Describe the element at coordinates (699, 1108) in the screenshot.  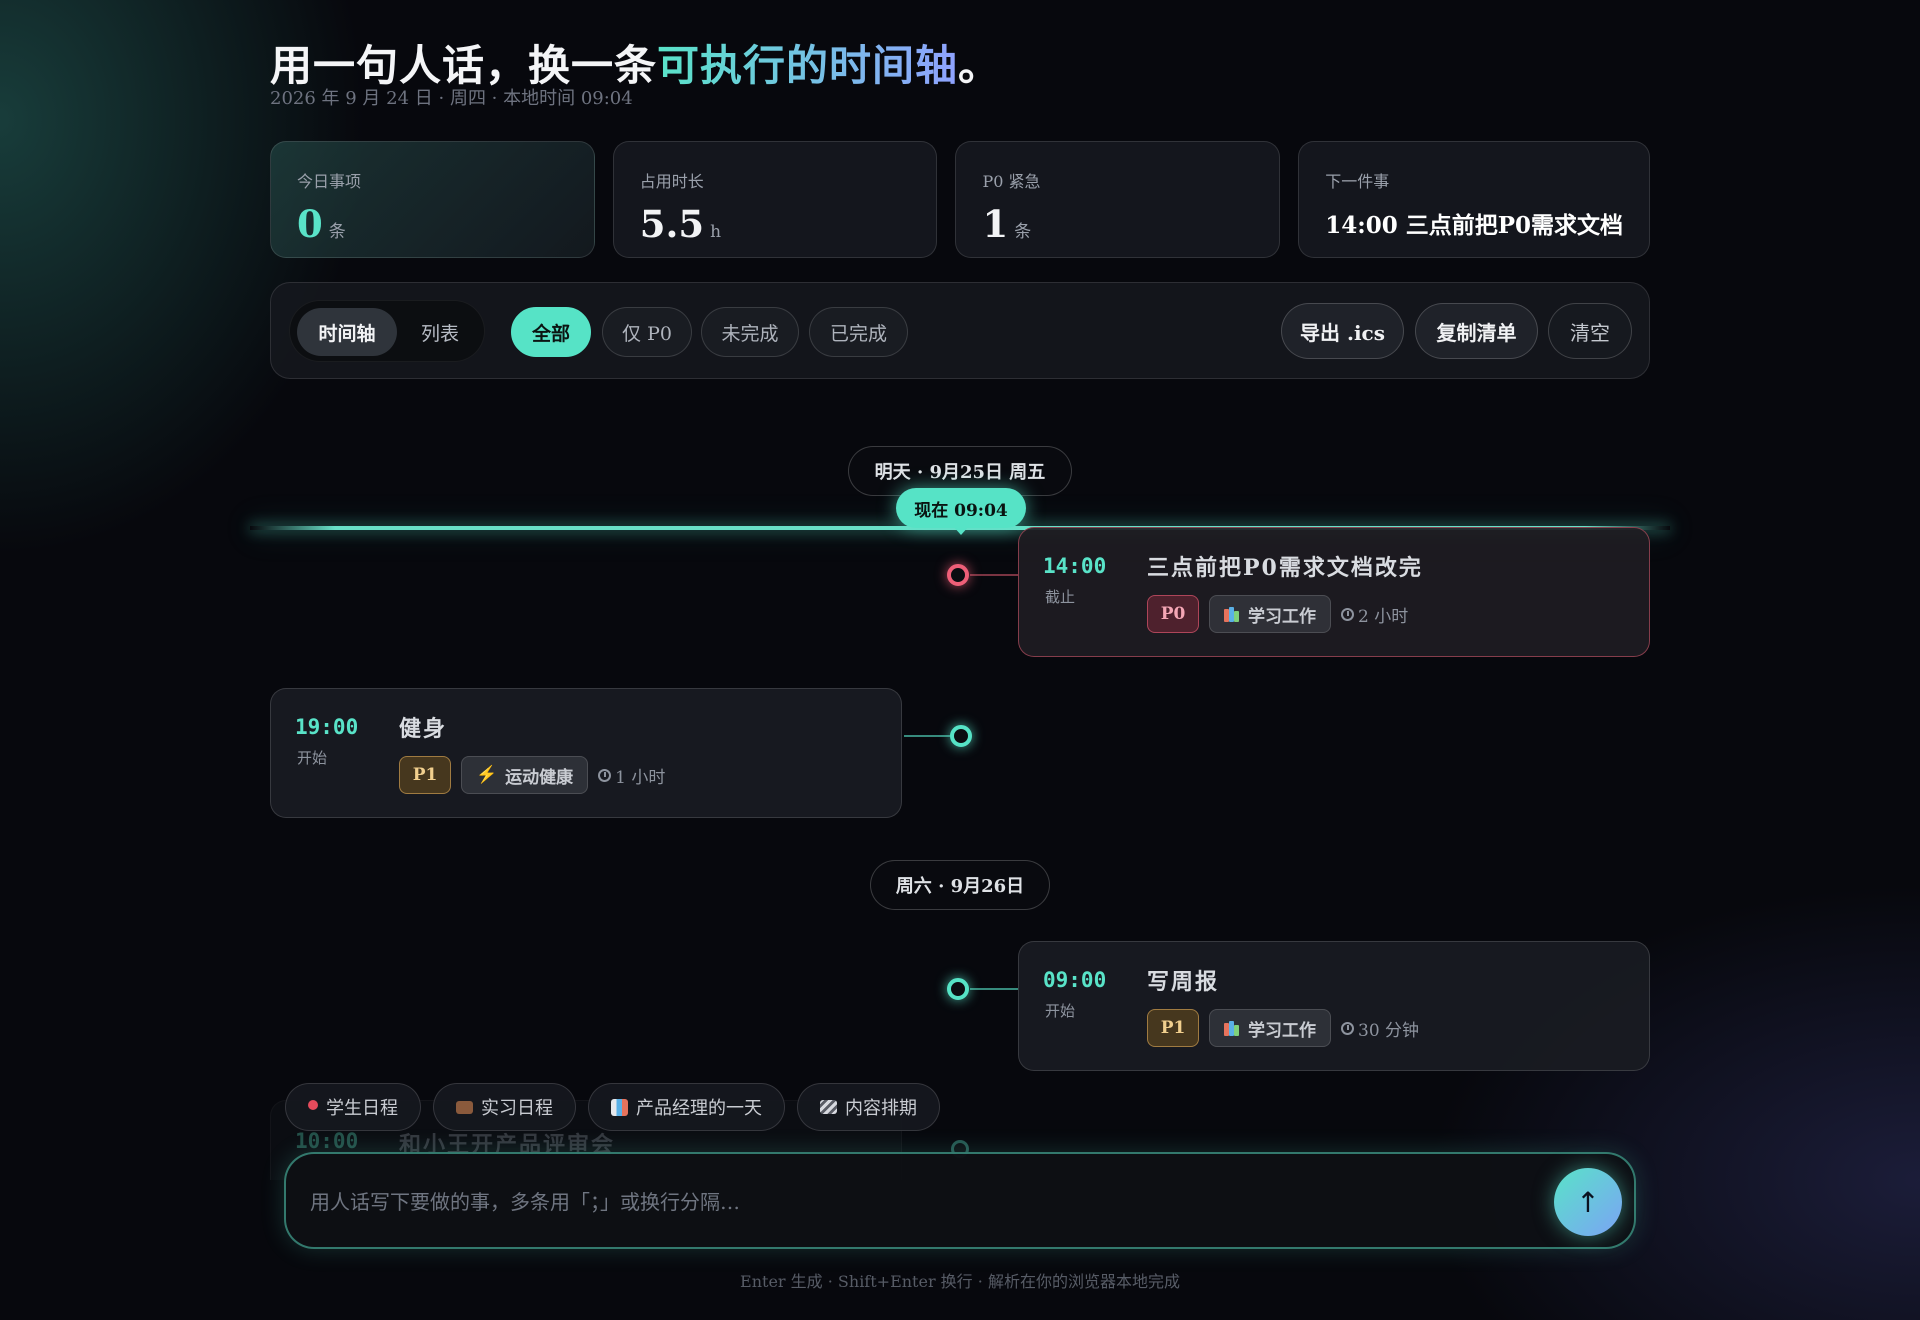
I see `preset-label: 产品经理的一天` at that location.